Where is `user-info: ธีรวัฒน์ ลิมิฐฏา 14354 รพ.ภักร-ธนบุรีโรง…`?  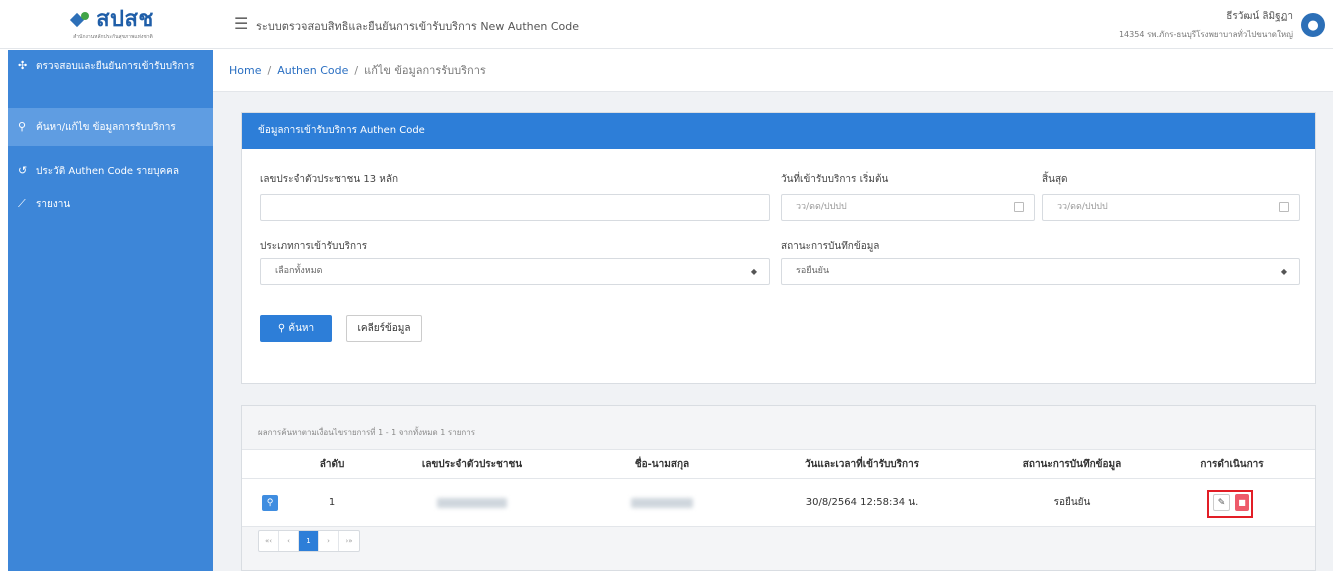 user-info: ธีรวัฒน์ ลิมิฐฏา 14354 รพ.ภักร-ธนบุรีโรง… is located at coordinates (1206, 25).